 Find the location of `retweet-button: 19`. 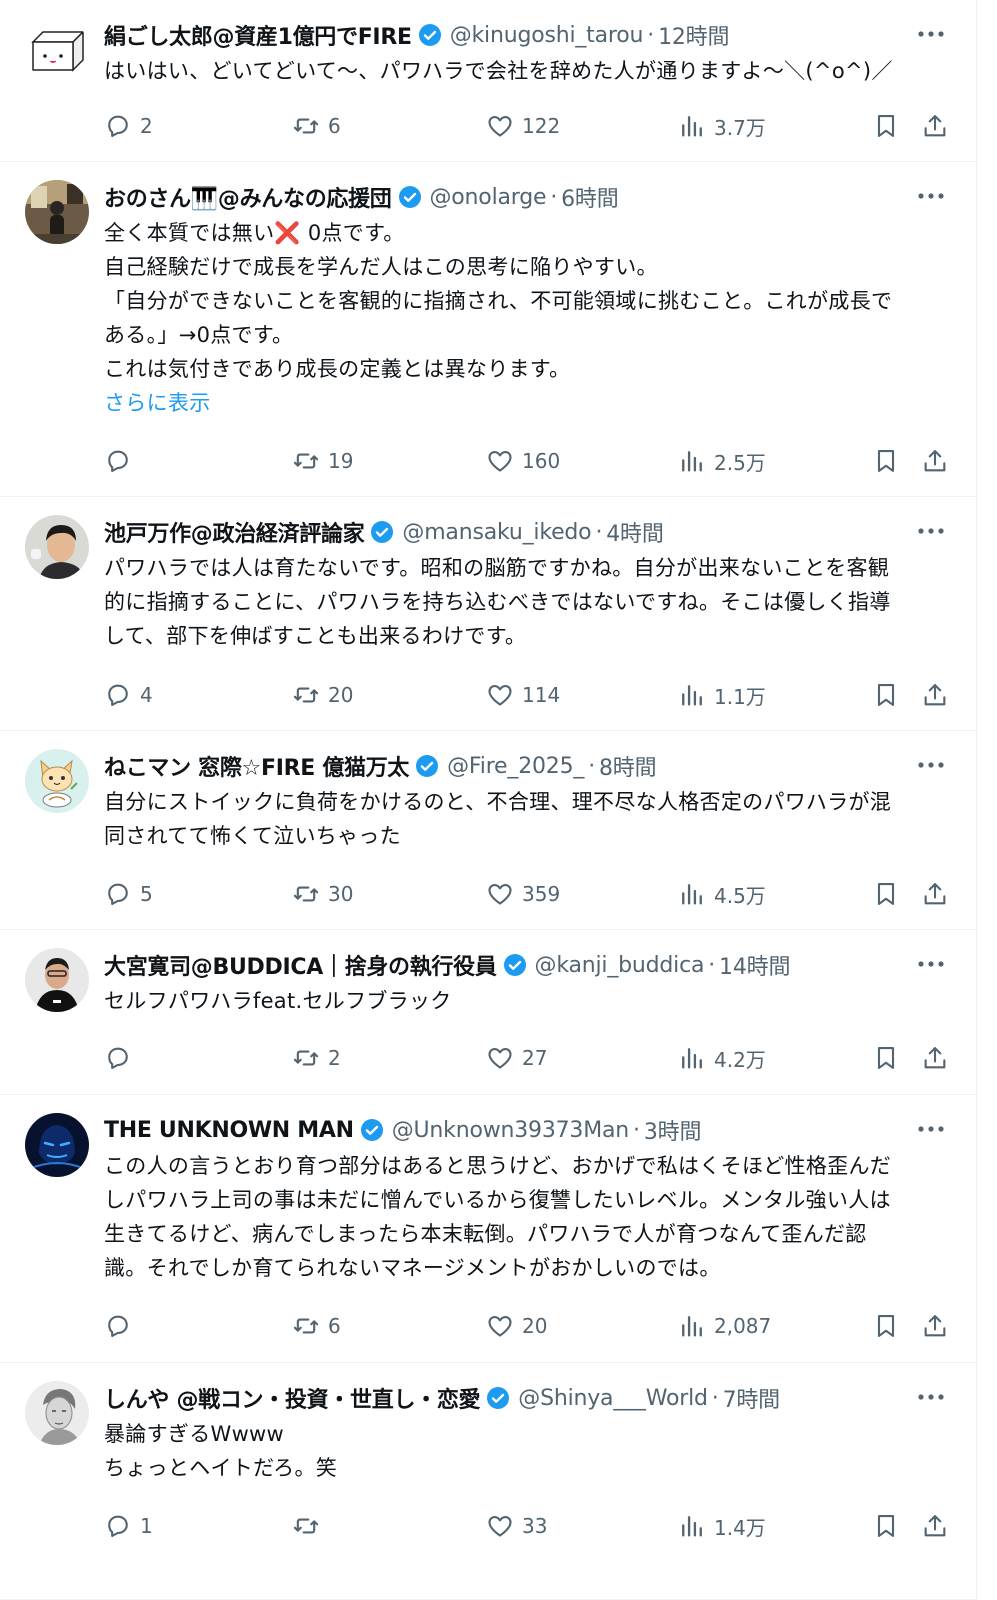

retweet-button: 19 is located at coordinates (322, 461).